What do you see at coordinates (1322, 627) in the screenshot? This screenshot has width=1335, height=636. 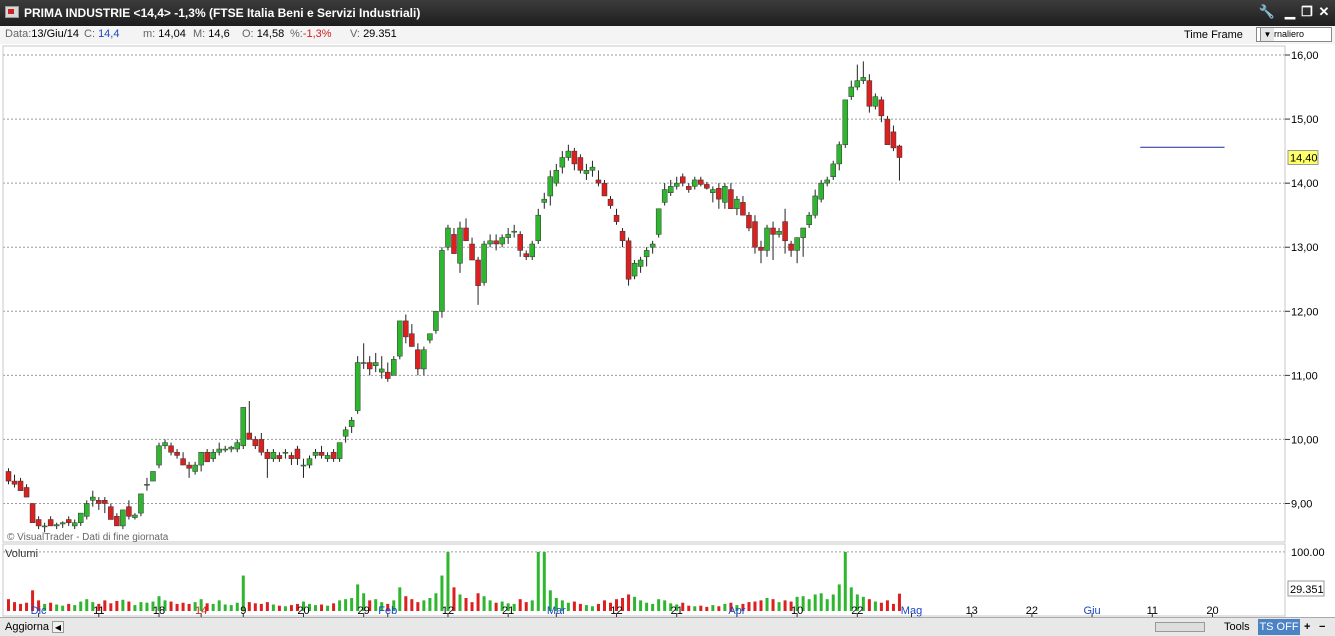 I see `zoom-out-button: −` at bounding box center [1322, 627].